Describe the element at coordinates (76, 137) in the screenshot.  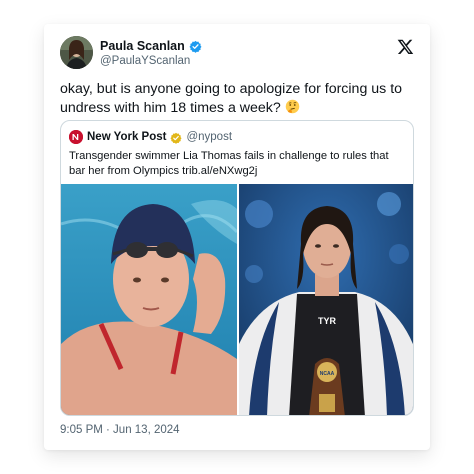
I see `nypost-logo-icon` at that location.